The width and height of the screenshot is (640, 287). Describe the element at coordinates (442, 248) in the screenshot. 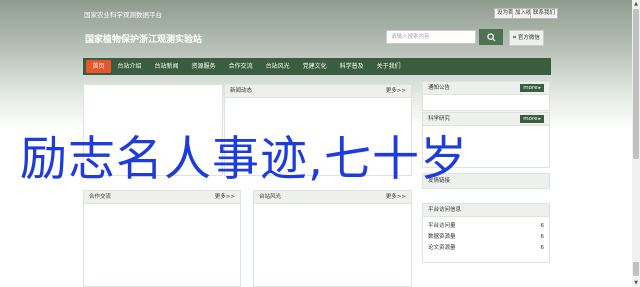

I see `stat-label: 论文资源量` at that location.